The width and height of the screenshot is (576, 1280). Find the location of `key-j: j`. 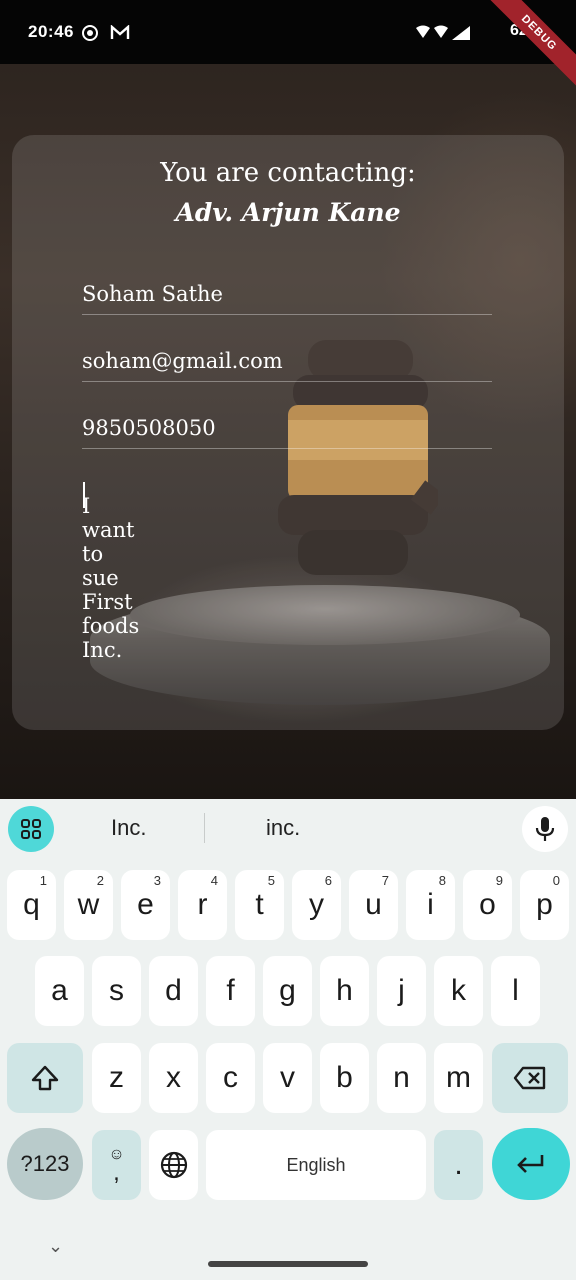

key-j: j is located at coordinates (401, 991).